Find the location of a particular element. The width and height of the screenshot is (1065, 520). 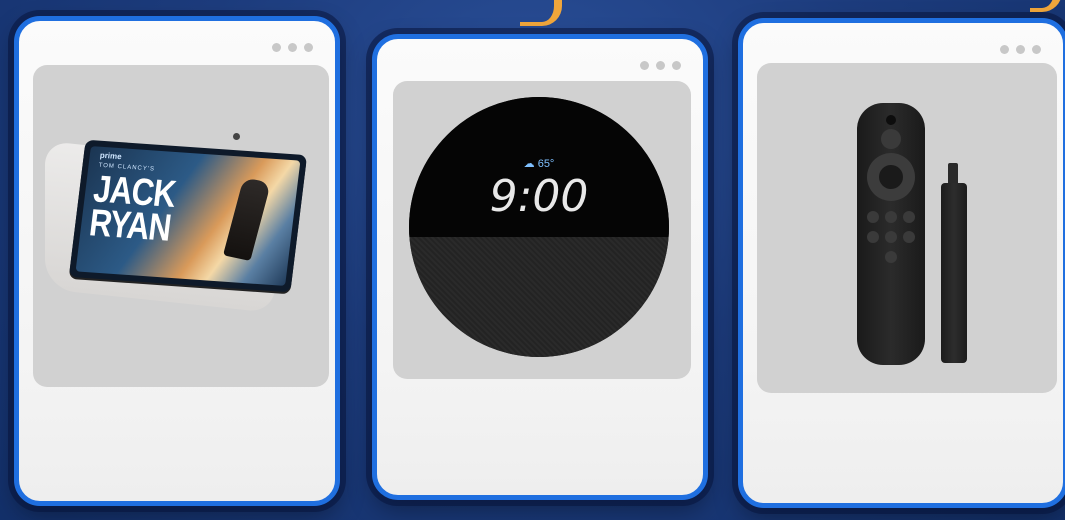

navigation-ring-icon is located at coordinates (891, 177).